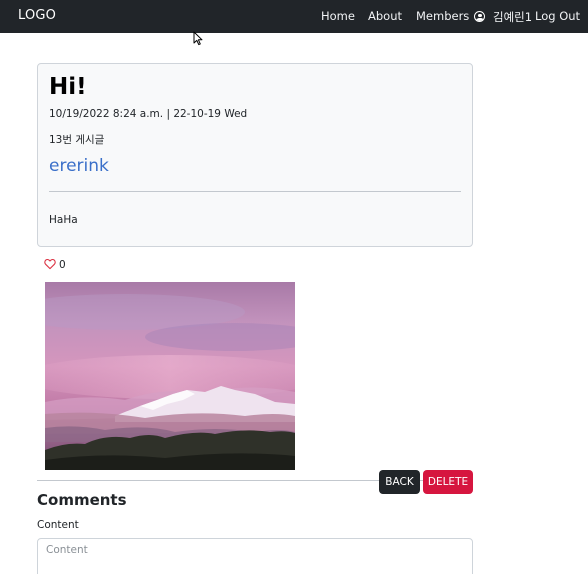 This screenshot has height=574, width=588. What do you see at coordinates (479, 16) in the screenshot?
I see `user-circle-icon` at bounding box center [479, 16].